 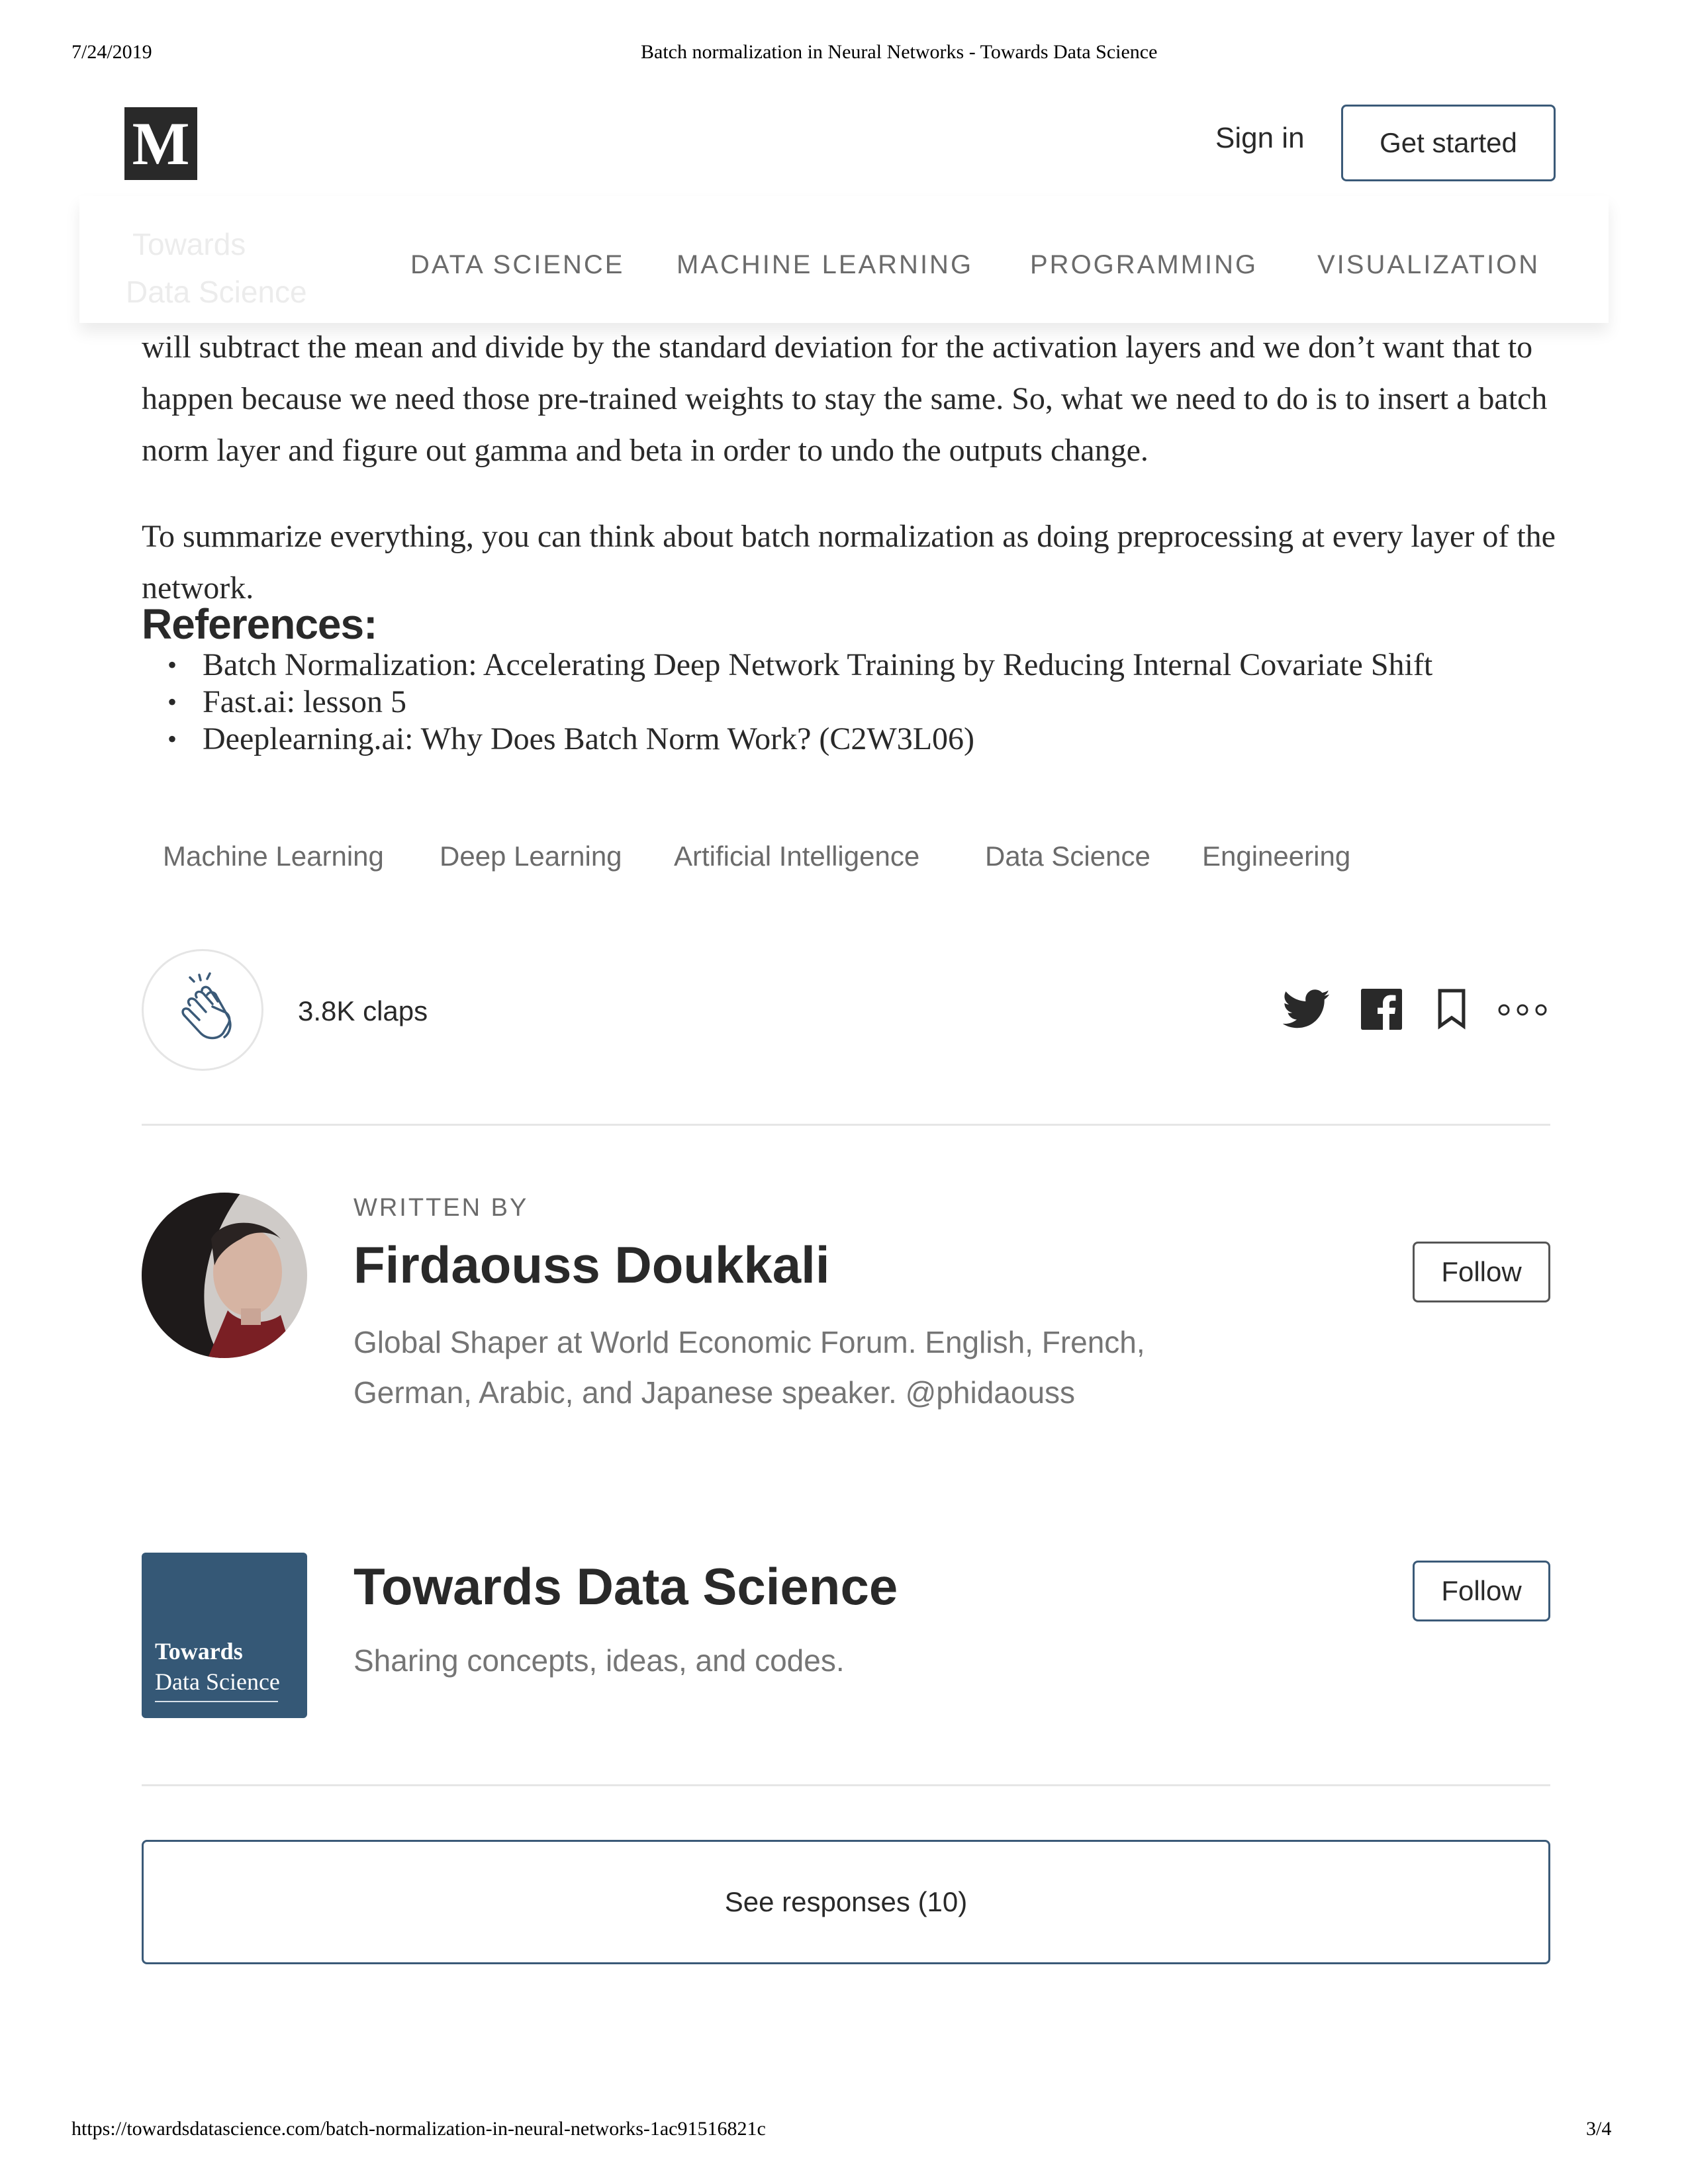 What do you see at coordinates (216, 292) in the screenshot?
I see `publication-logo-ghost-line2: Data Science` at bounding box center [216, 292].